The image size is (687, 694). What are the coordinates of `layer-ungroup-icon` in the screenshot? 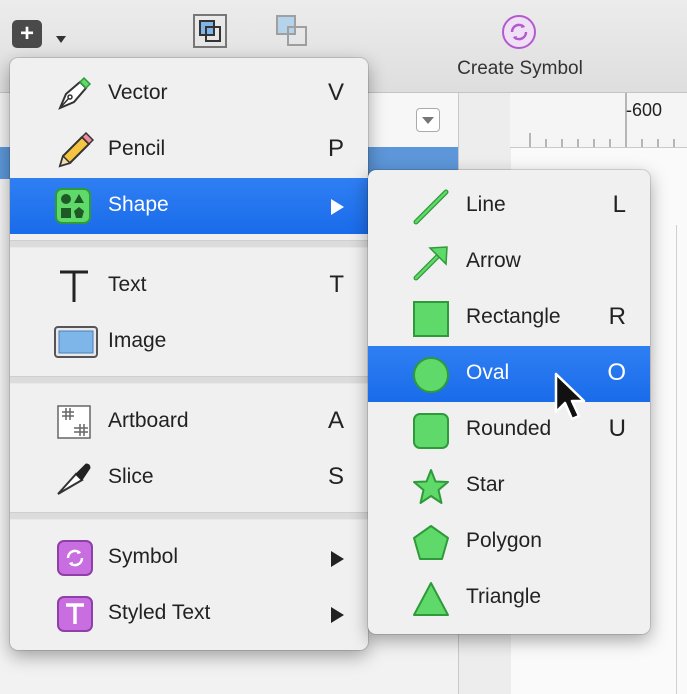 It's located at (292, 31).